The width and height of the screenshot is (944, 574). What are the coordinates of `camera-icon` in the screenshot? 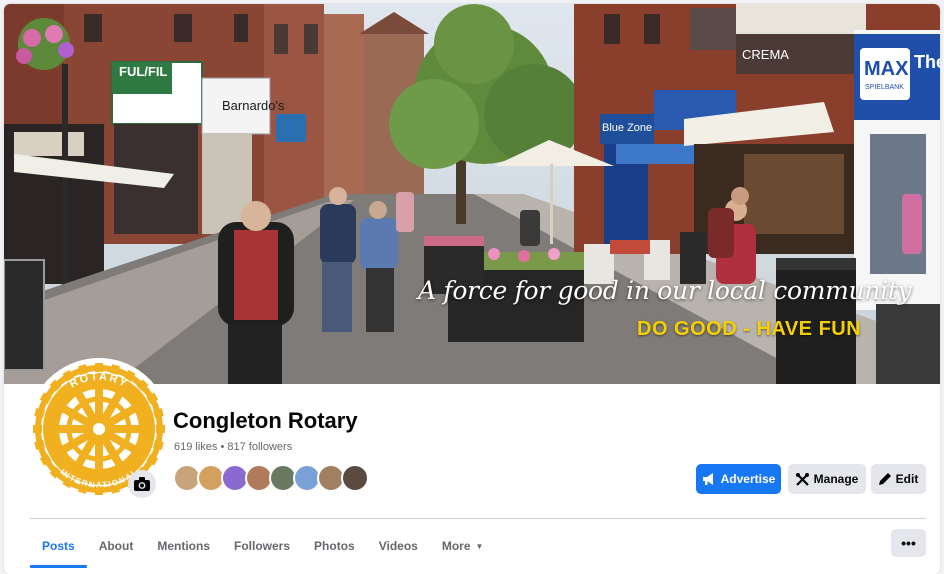 It's located at (142, 484).